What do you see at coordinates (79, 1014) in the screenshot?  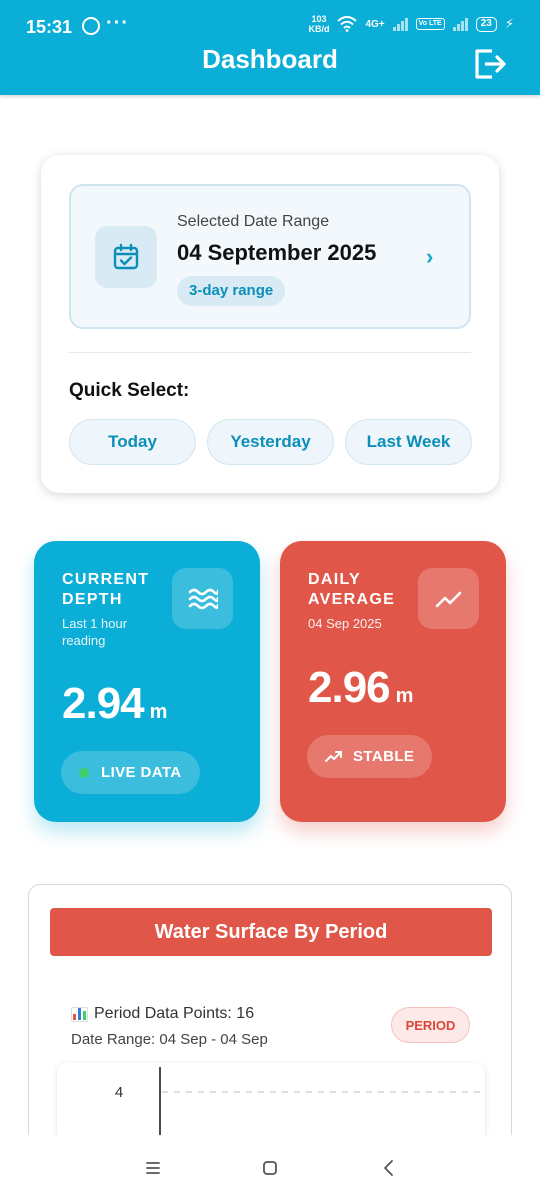 I see `bar-chart-icon` at bounding box center [79, 1014].